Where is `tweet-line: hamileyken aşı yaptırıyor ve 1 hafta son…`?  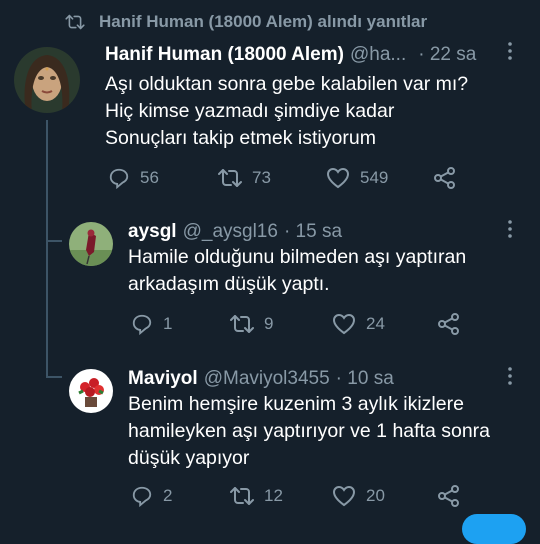 tweet-line: hamileyken aşı yaptırıyor ve 1 hafta son… is located at coordinates (309, 431).